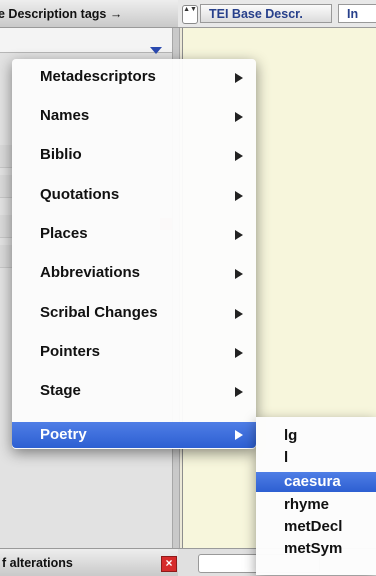 The width and height of the screenshot is (376, 576). Describe the element at coordinates (61, 13) in the screenshot. I see `panel-title: e Description tags →` at that location.